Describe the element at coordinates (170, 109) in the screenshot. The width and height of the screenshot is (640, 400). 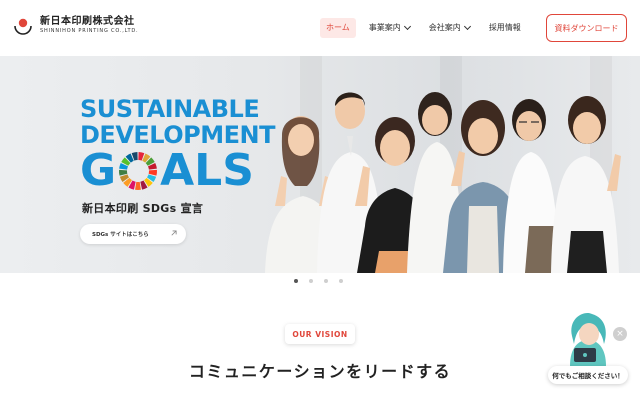
I see `sdgs-line-1: SUSTAINABLE` at that location.